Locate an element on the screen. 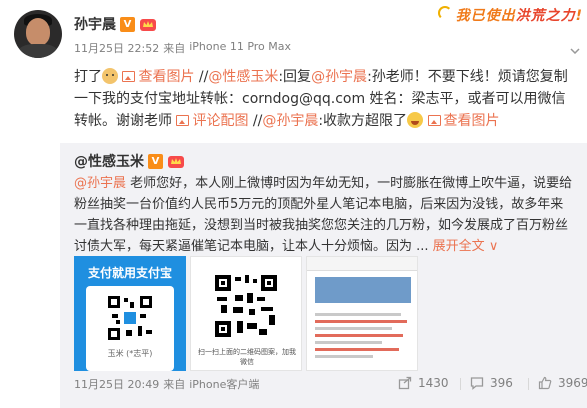 Image resolution: width=587 pixels, height=408 pixels. repost-time: 11月25日 20:49 is located at coordinates (116, 384).